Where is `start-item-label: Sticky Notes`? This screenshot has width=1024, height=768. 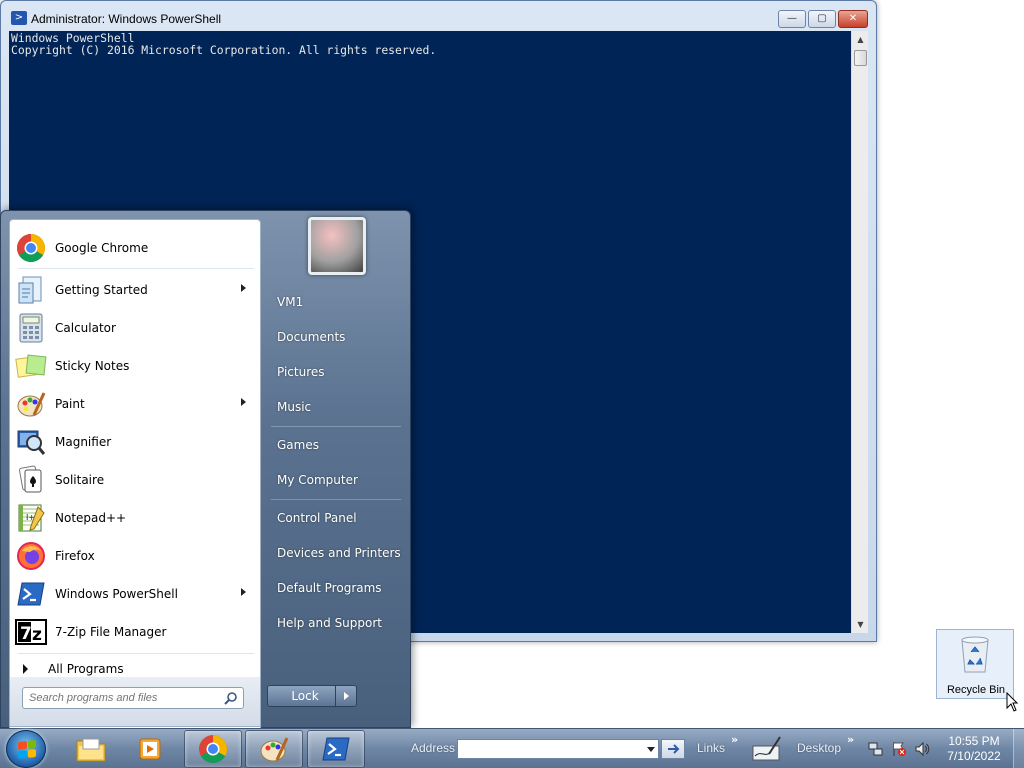
start-item-label: Sticky Notes is located at coordinates (92, 366).